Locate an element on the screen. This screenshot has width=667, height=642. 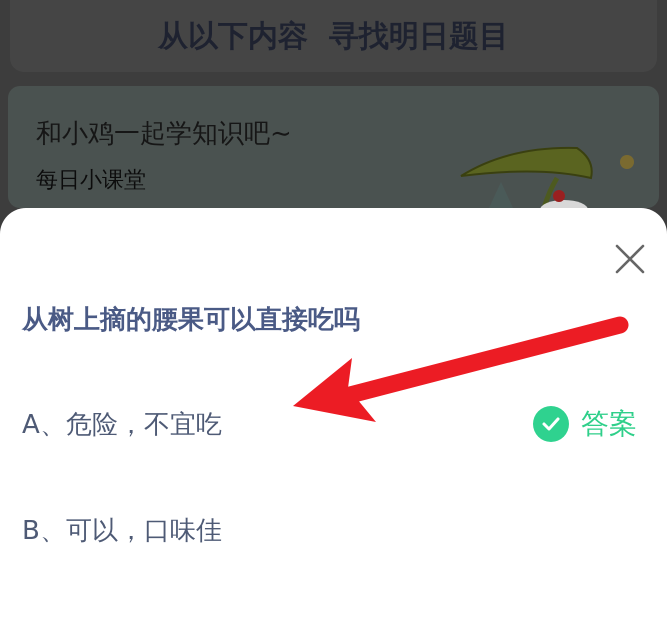
card-title: 和小鸡一起学知识吧~ is located at coordinates (164, 134).